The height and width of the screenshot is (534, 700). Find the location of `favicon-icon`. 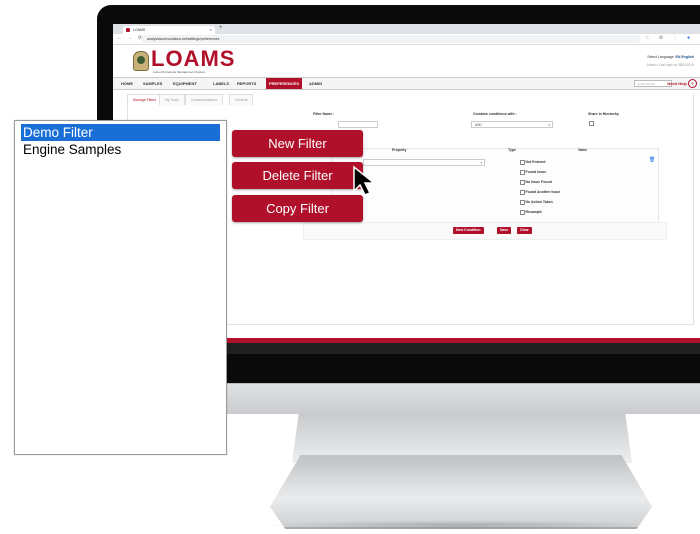

favicon-icon is located at coordinates (128, 30).